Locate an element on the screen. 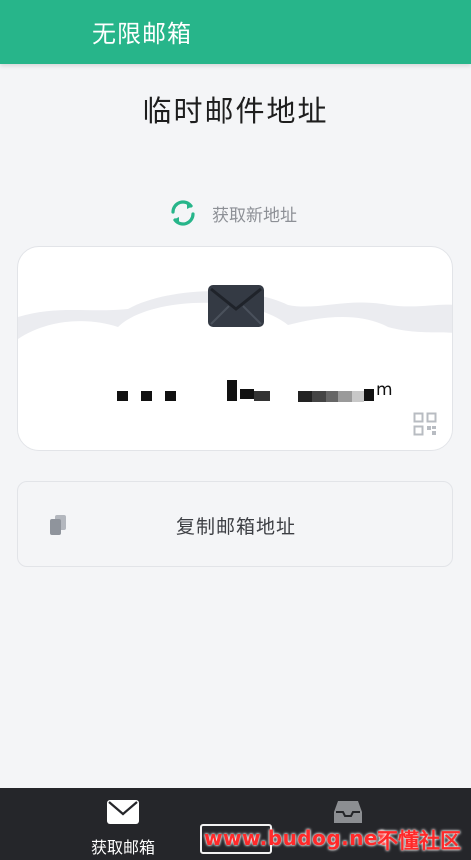 This screenshot has width=471, height=860. refresh-icon is located at coordinates (183, 213).